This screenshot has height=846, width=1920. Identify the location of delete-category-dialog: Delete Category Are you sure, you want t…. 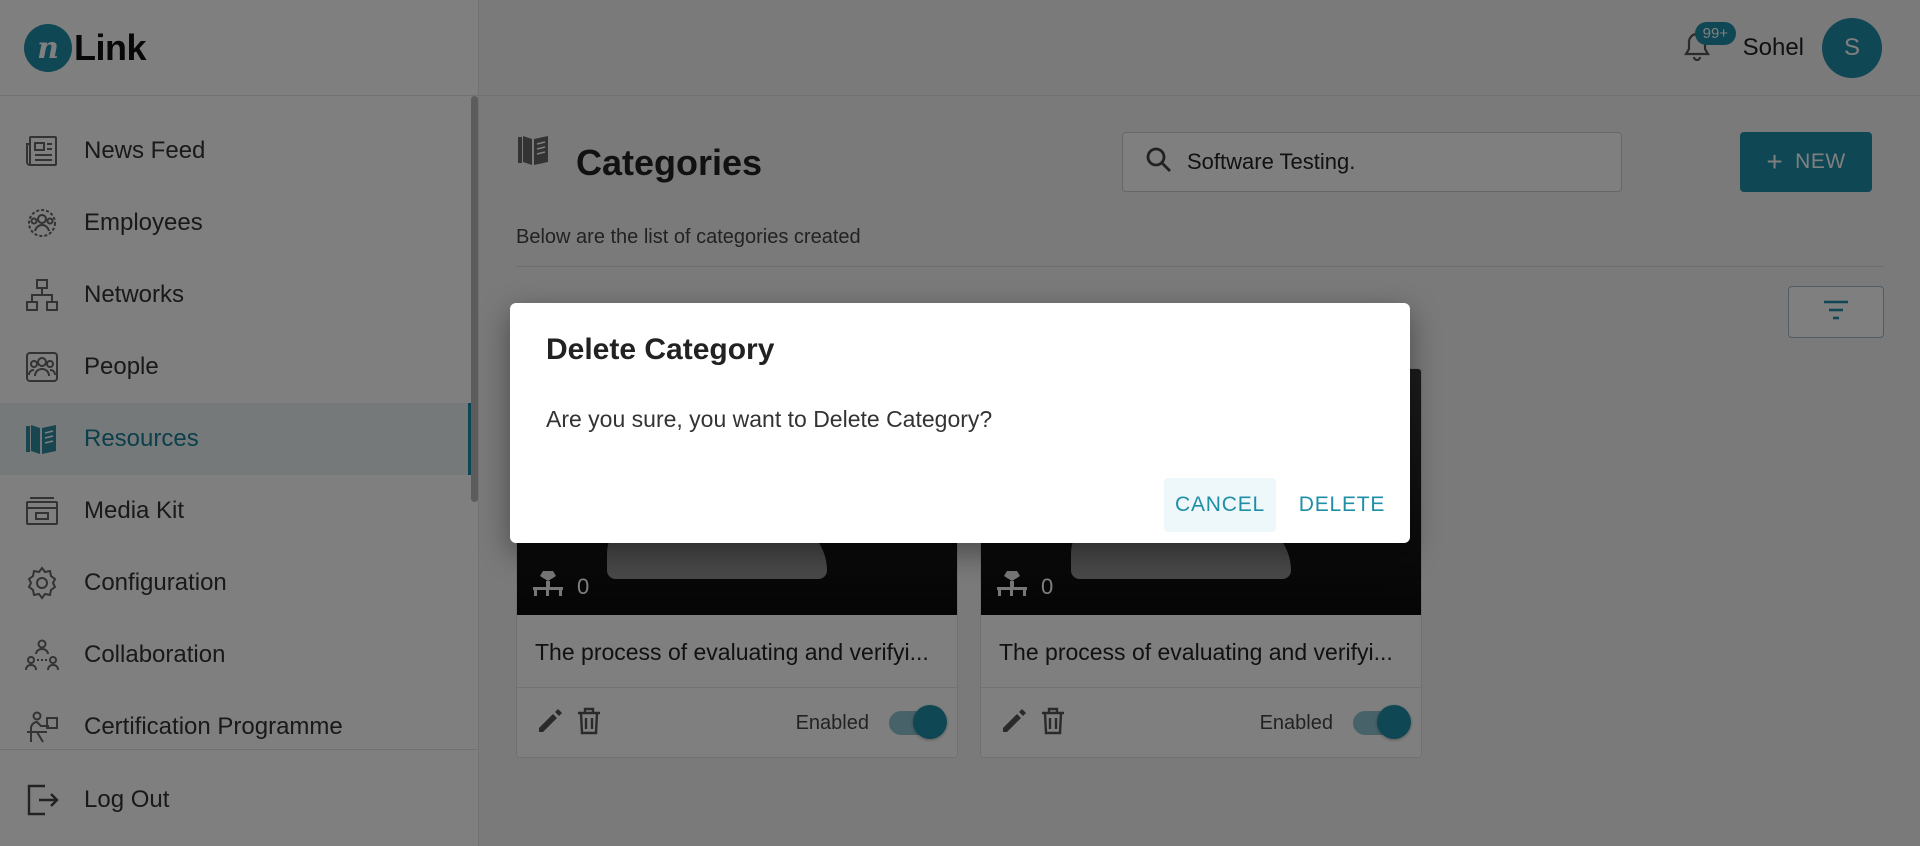
(960, 423).